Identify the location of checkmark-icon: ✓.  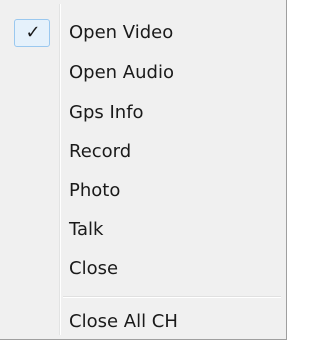
(33, 32).